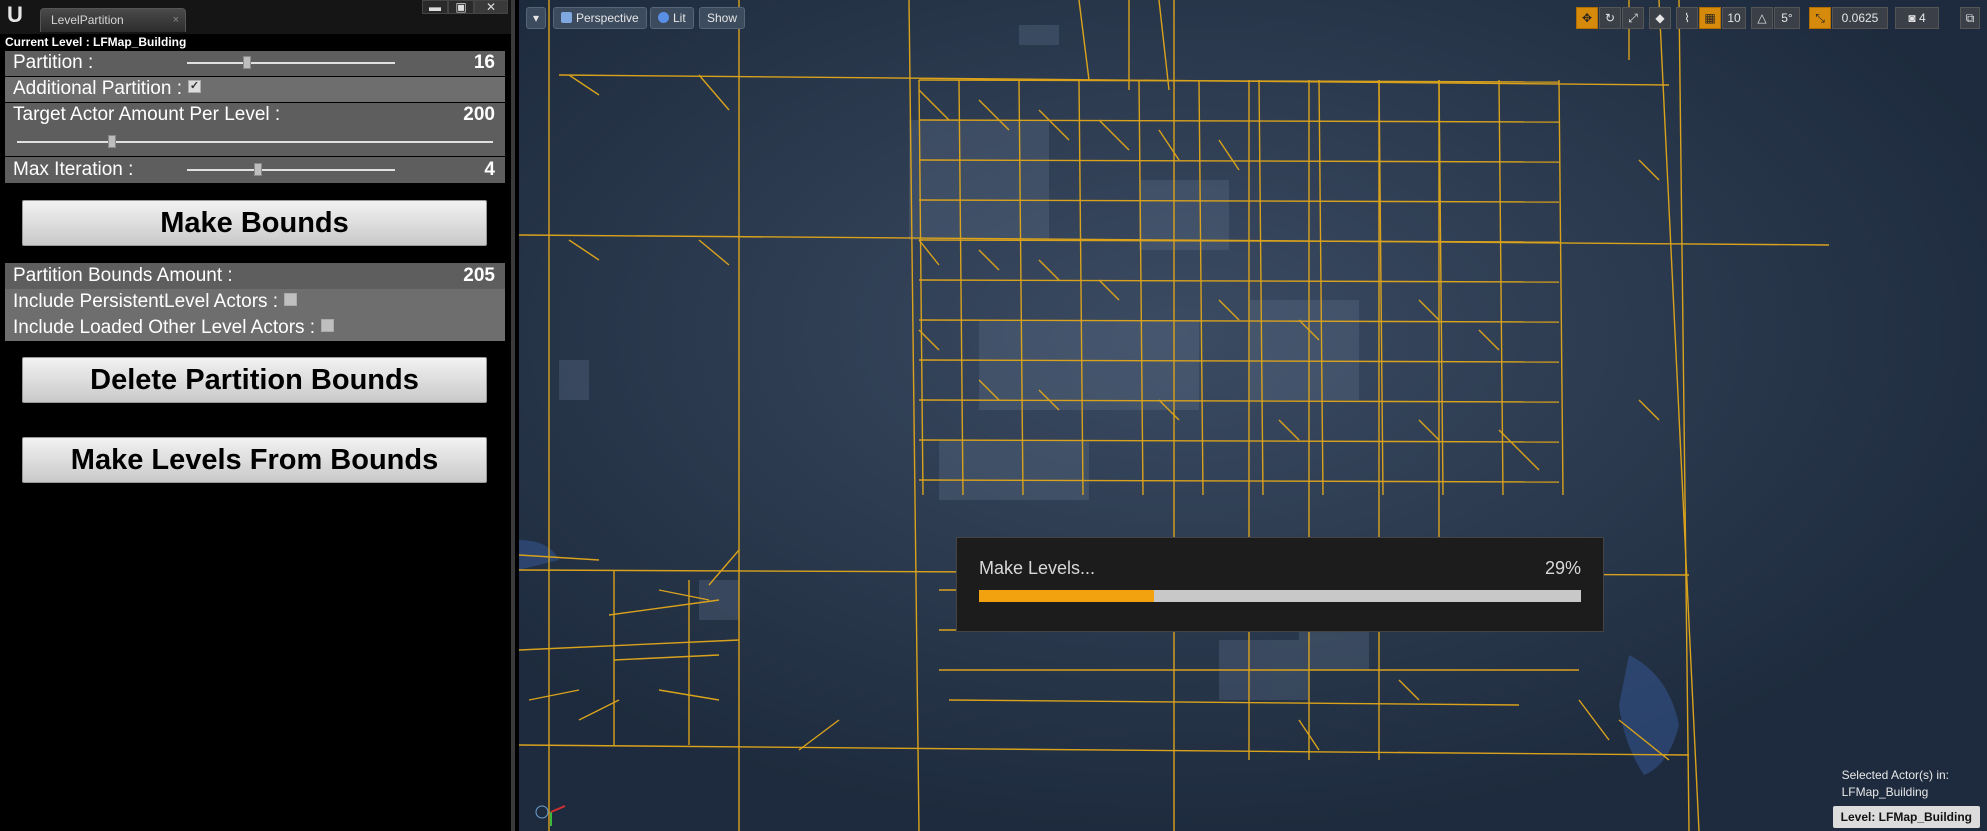  What do you see at coordinates (1610, 18) in the screenshot?
I see `rotate-mode-icon: ↻` at bounding box center [1610, 18].